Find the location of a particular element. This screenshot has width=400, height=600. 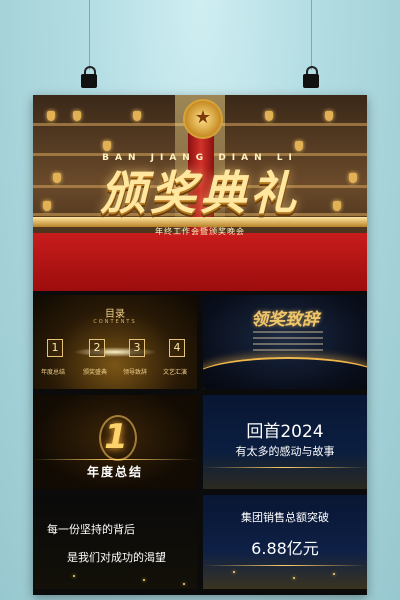

contents-number: 3 is located at coordinates (137, 348).